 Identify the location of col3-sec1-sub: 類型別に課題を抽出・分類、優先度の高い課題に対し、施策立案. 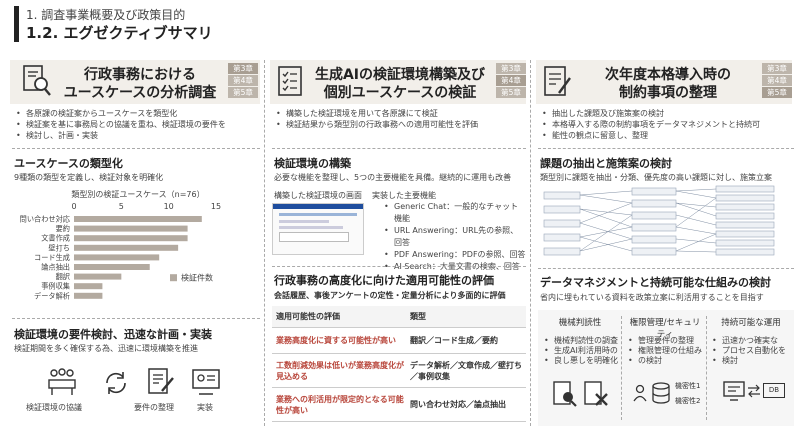
(656, 177).